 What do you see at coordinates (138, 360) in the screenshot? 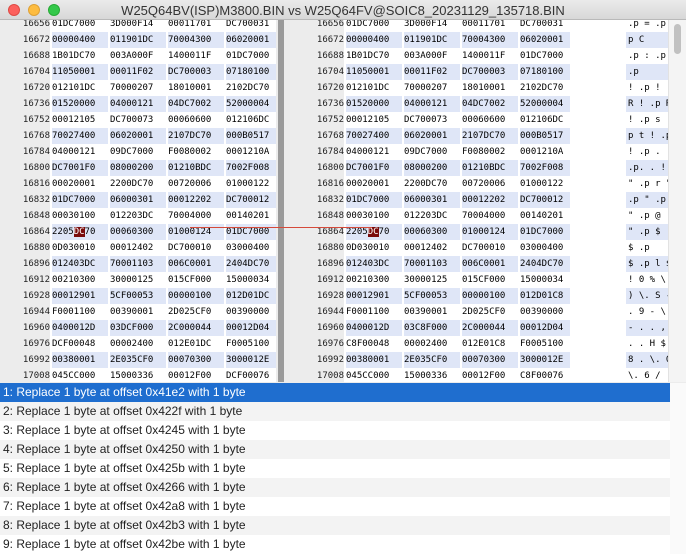
I see `left-hex-row: 16992 00380001 2E035CF0 00070300 3000012E` at bounding box center [138, 360].